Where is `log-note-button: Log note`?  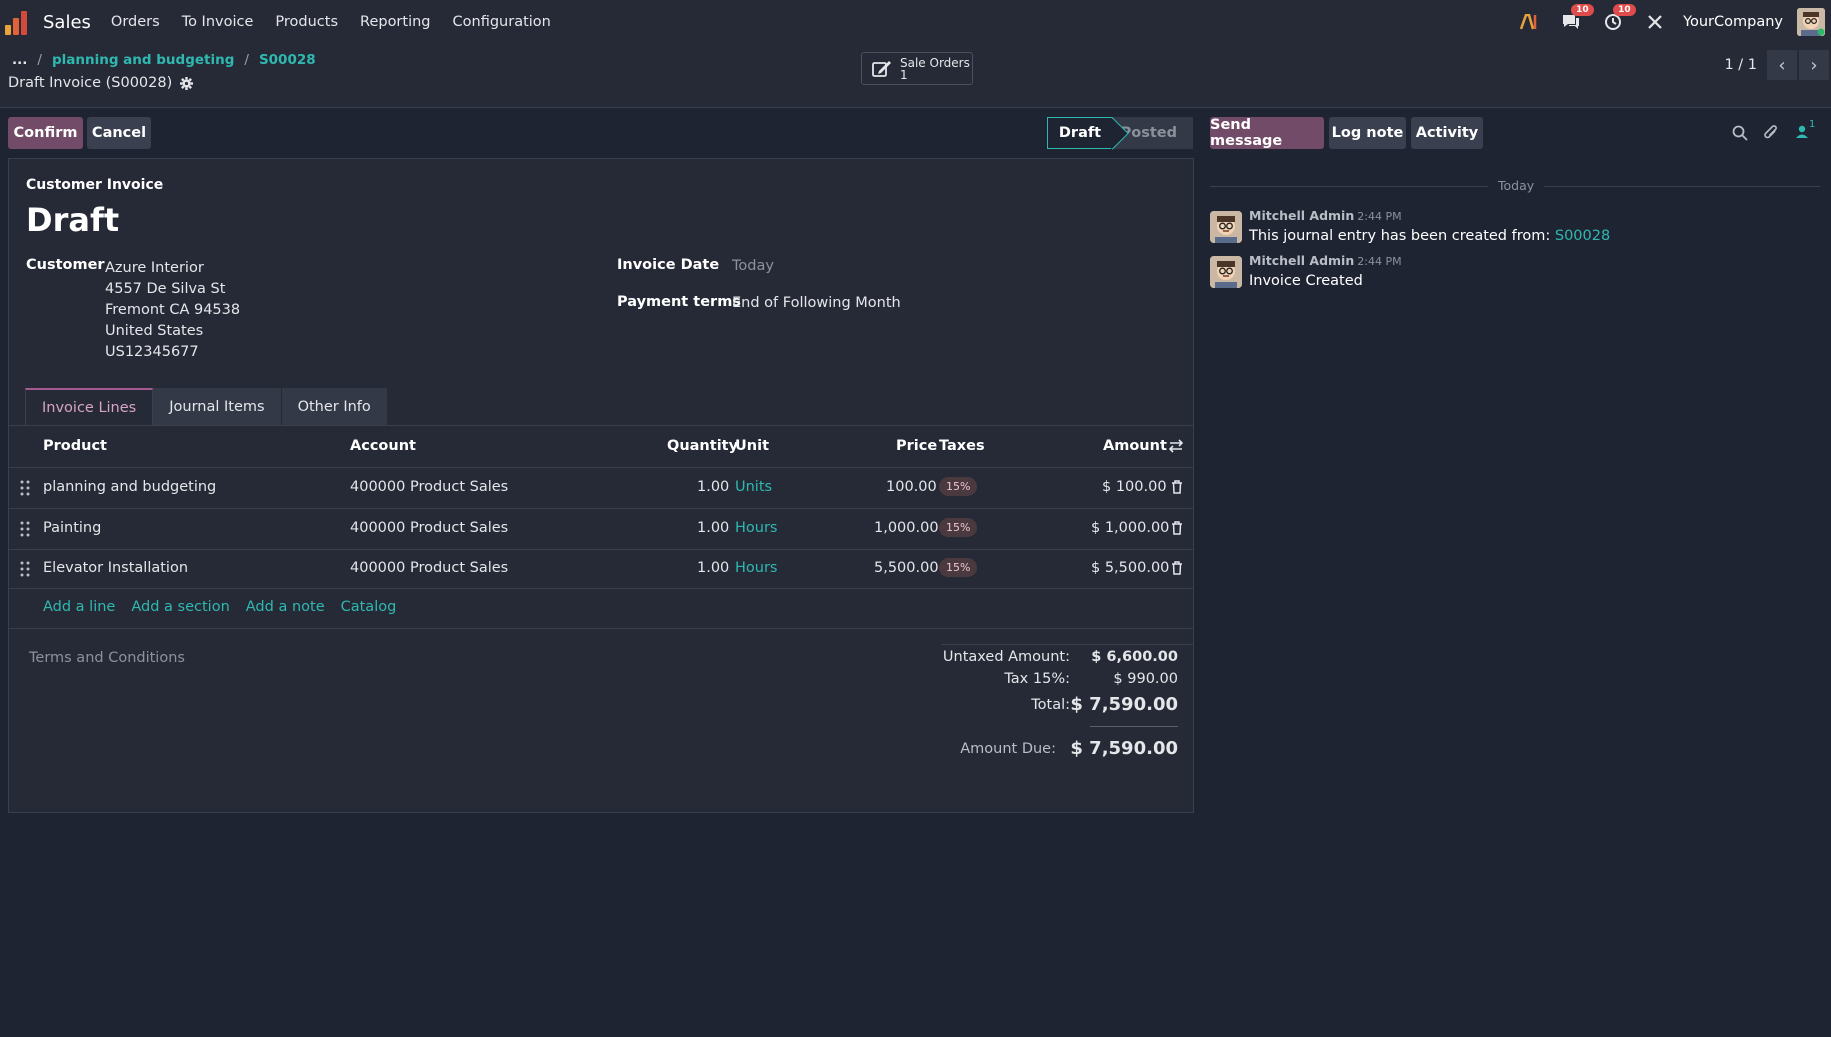 log-note-button: Log note is located at coordinates (1367, 133).